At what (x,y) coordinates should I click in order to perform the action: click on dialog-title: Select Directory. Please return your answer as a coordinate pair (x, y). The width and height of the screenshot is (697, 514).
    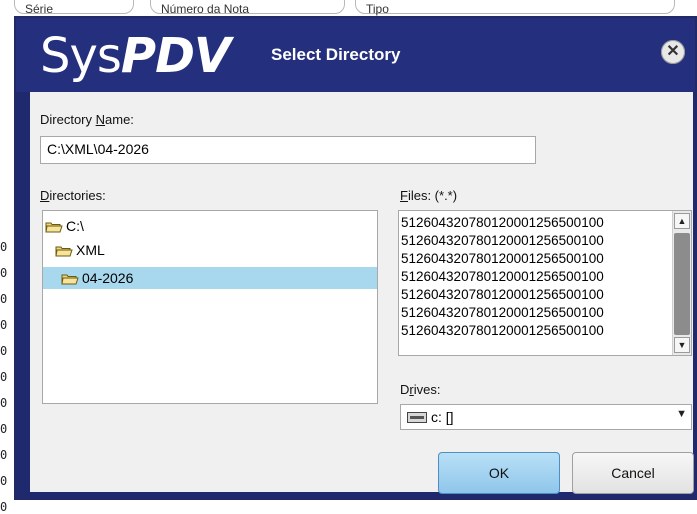
    Looking at the image, I should click on (336, 54).